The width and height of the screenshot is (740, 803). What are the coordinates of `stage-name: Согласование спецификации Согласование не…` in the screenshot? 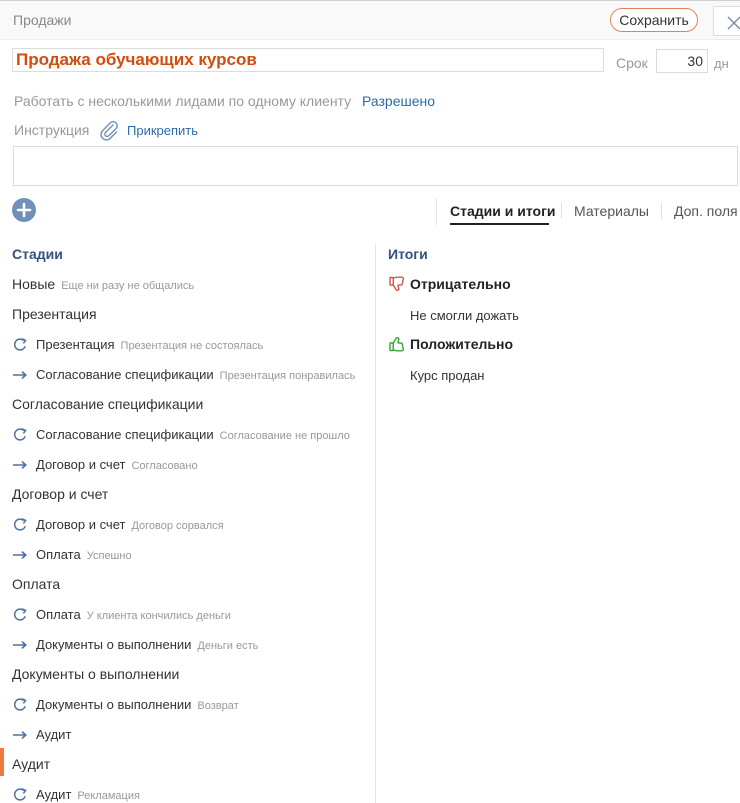 It's located at (193, 434).